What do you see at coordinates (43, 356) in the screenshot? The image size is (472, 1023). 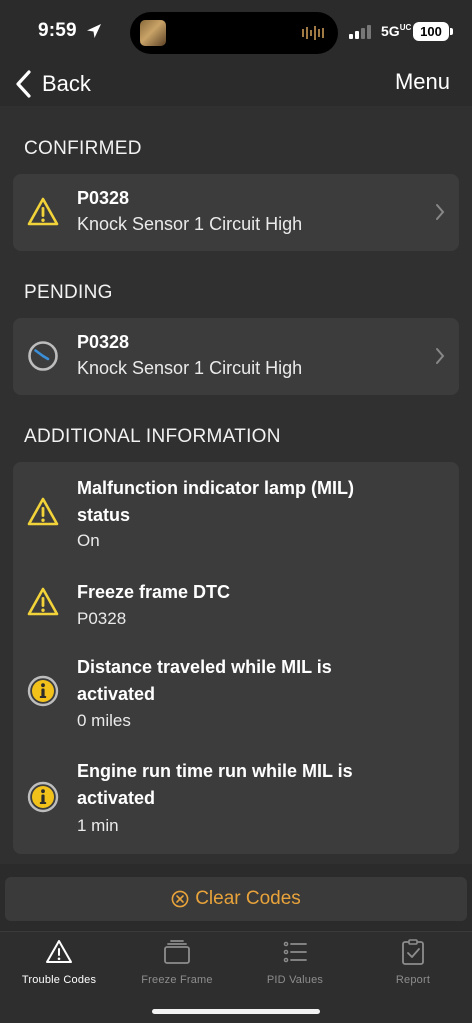 I see `clock-icon` at bounding box center [43, 356].